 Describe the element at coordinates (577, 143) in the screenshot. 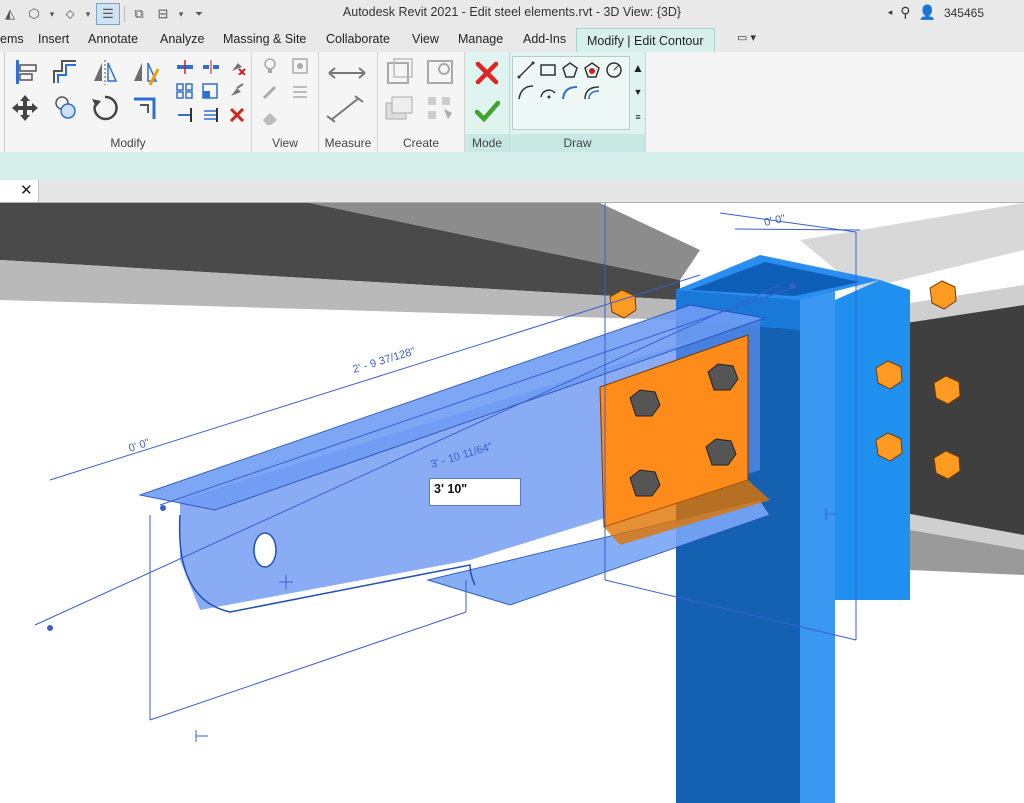

I see `panel-label-draw: Draw` at that location.